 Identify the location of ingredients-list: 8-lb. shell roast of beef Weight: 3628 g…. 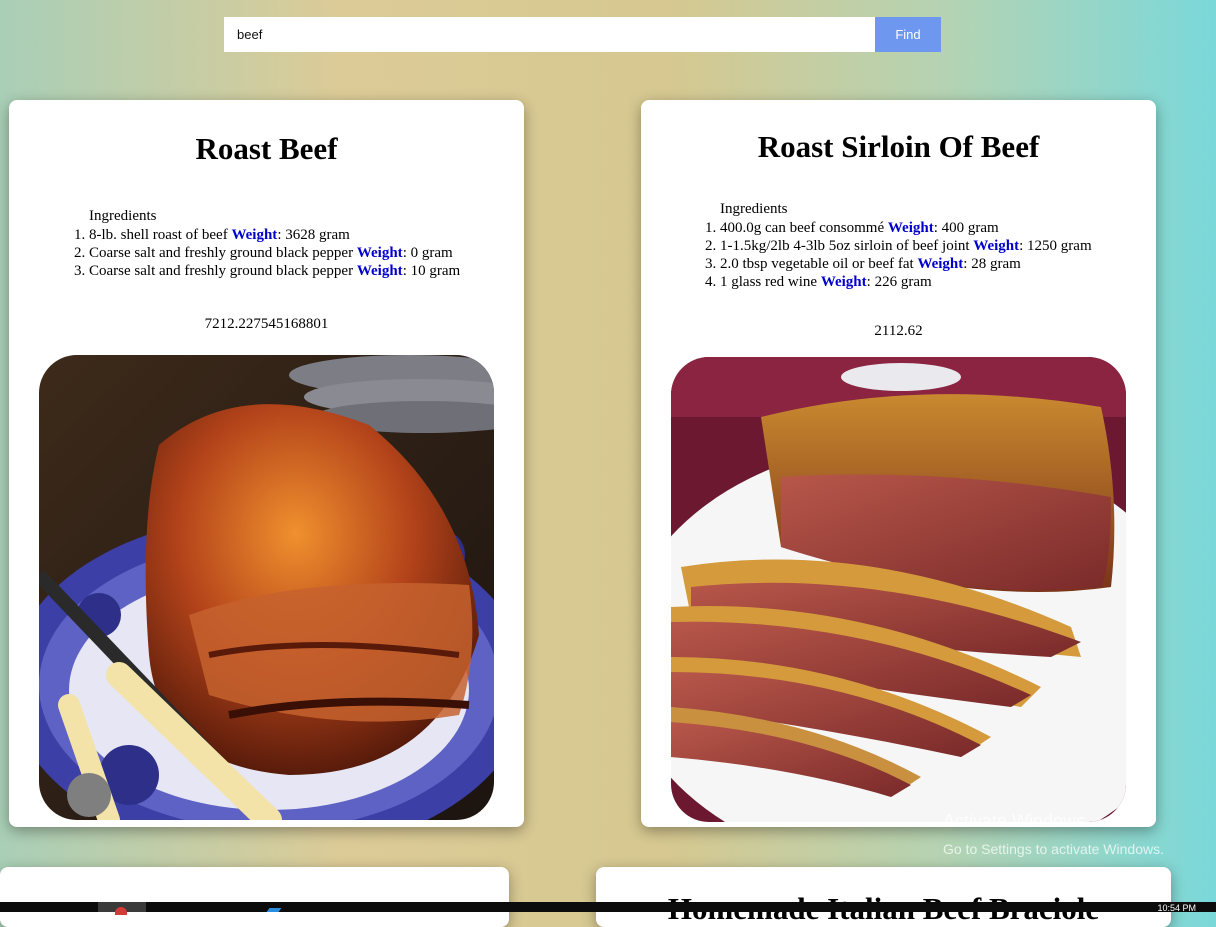
(258, 253).